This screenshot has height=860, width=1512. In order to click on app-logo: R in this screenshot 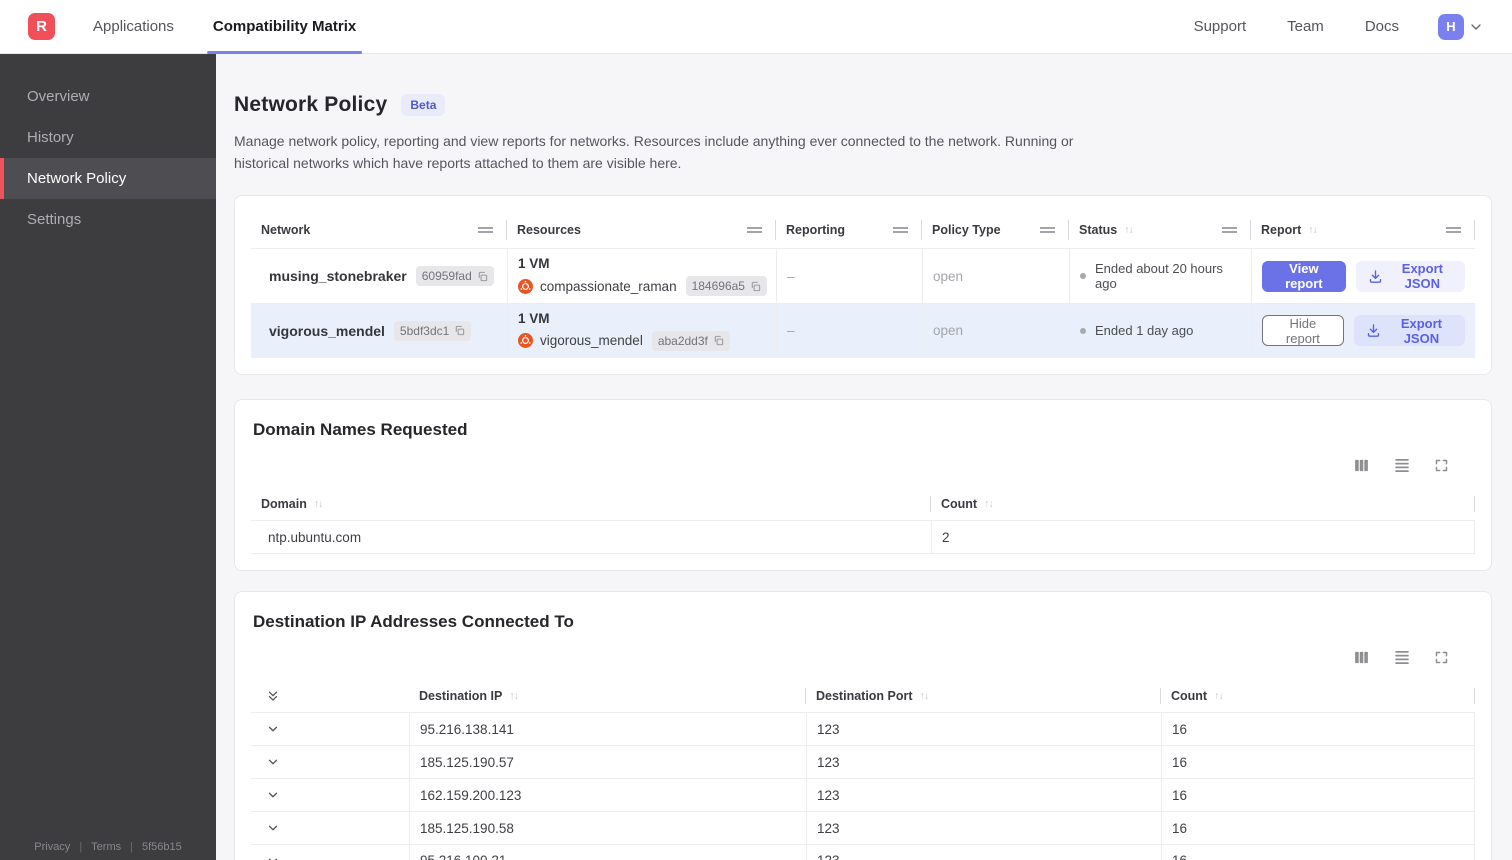, I will do `click(41, 26)`.